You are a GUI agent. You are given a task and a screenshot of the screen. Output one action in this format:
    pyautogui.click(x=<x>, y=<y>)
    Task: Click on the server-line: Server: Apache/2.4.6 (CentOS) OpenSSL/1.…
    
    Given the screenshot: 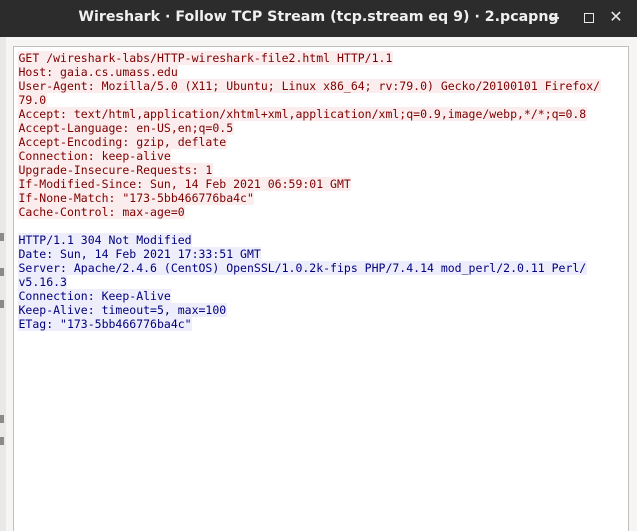 What is the action you would take?
    pyautogui.click(x=302, y=268)
    